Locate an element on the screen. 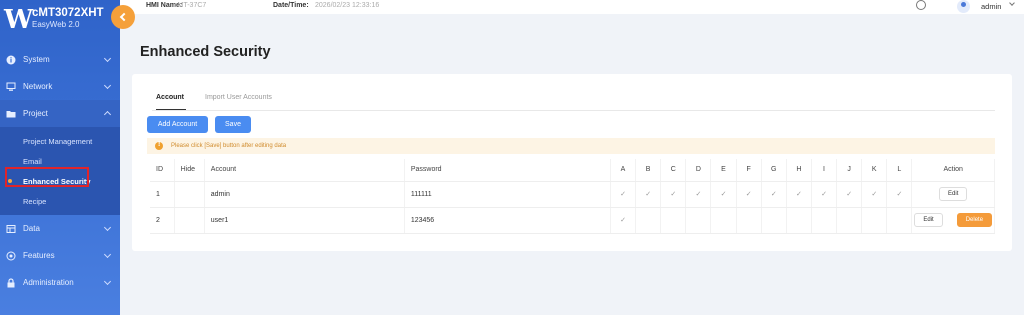  tab-account: Account is located at coordinates (170, 97).